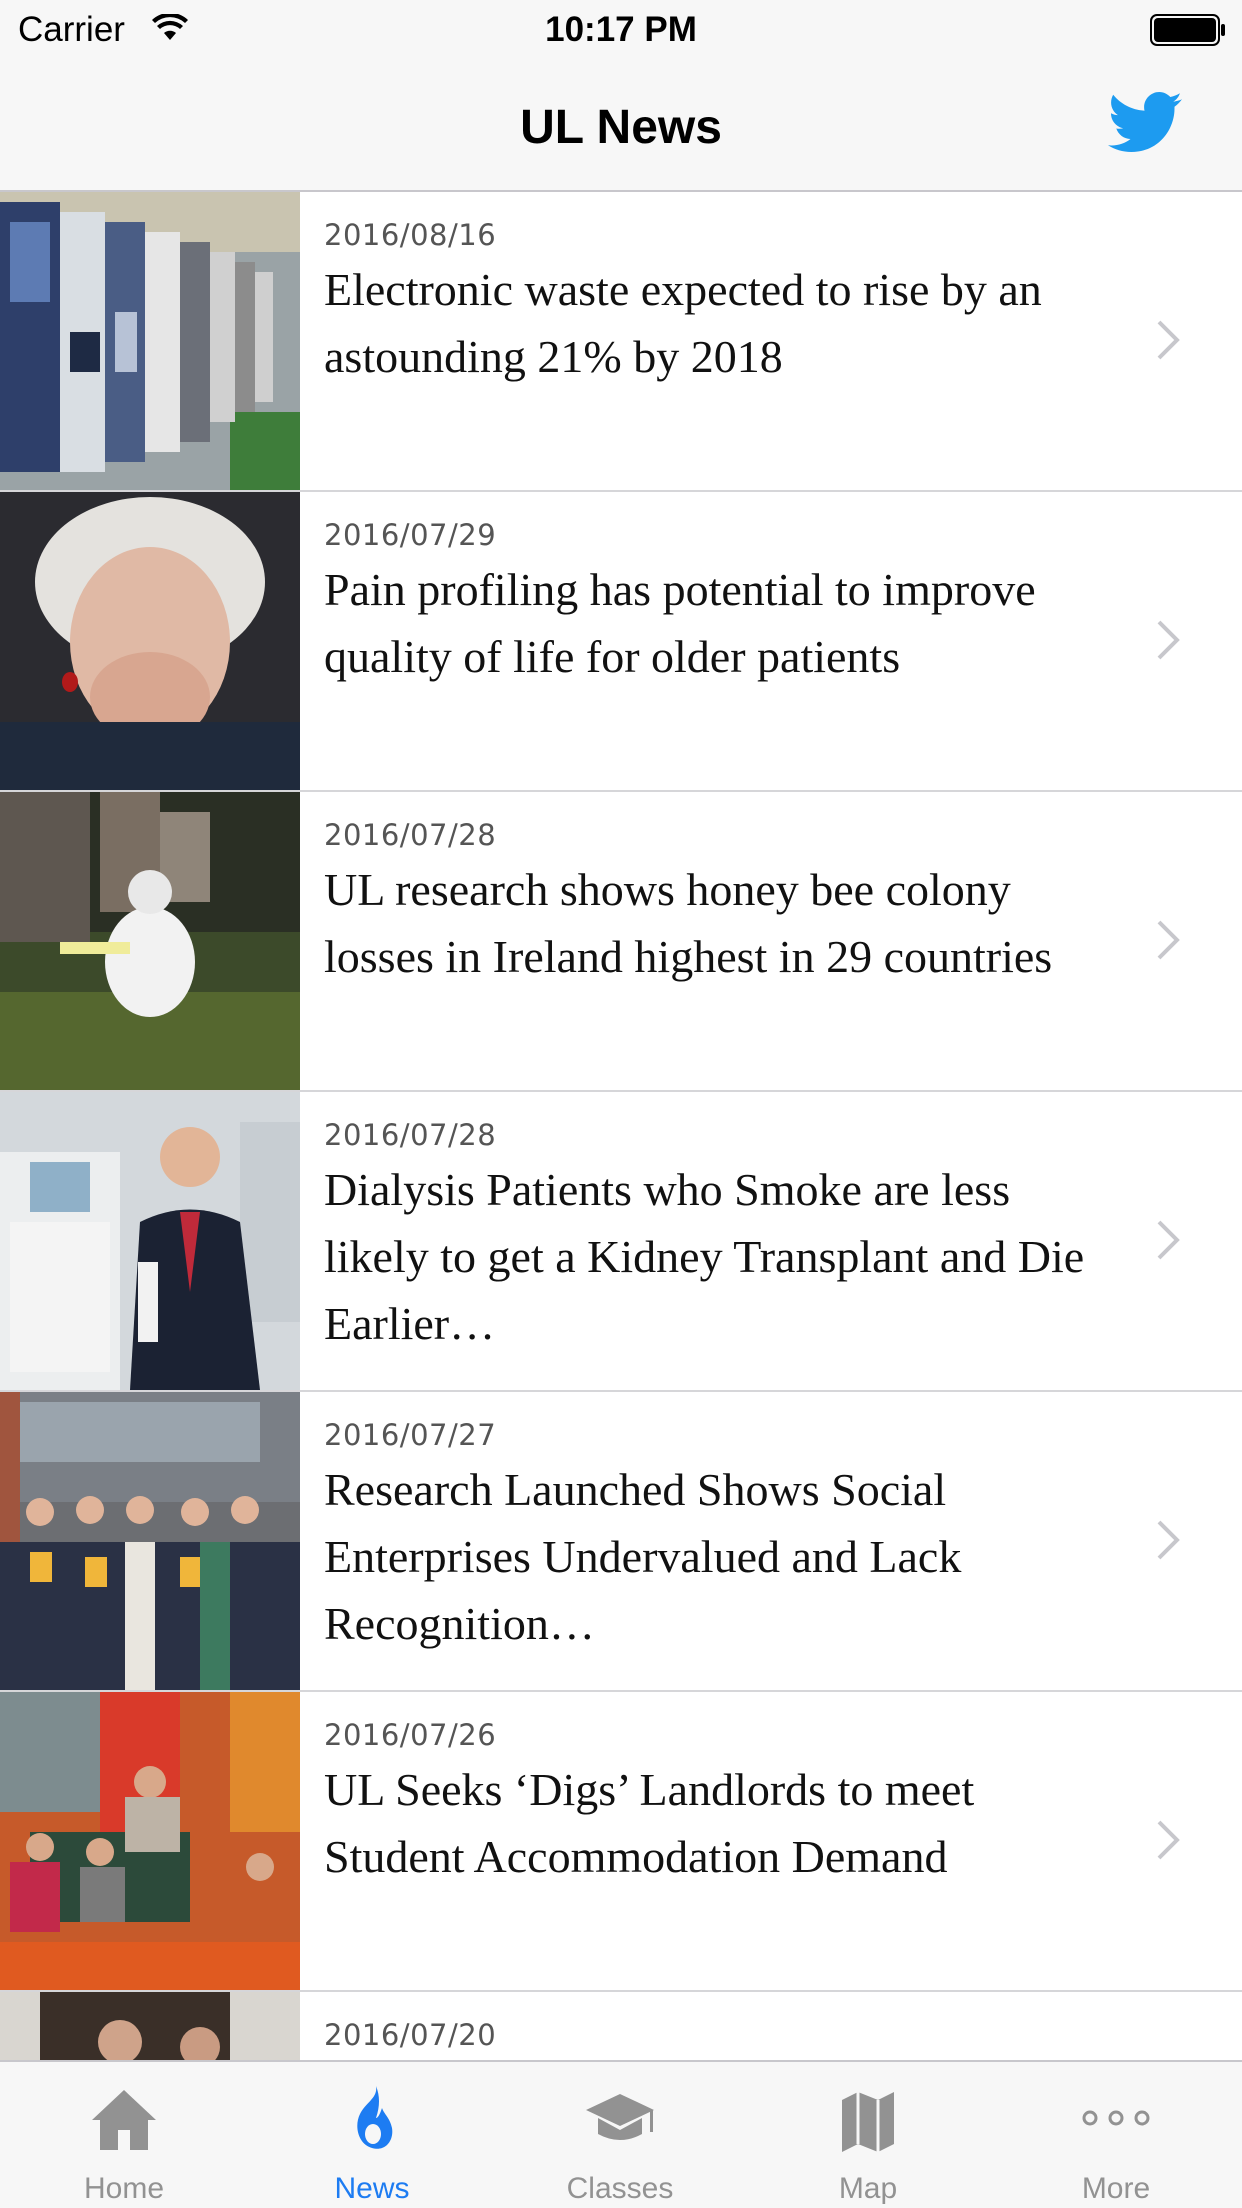 Image resolution: width=1242 pixels, height=2208 pixels. I want to click on news-date: 2016/07/27, so click(410, 1435).